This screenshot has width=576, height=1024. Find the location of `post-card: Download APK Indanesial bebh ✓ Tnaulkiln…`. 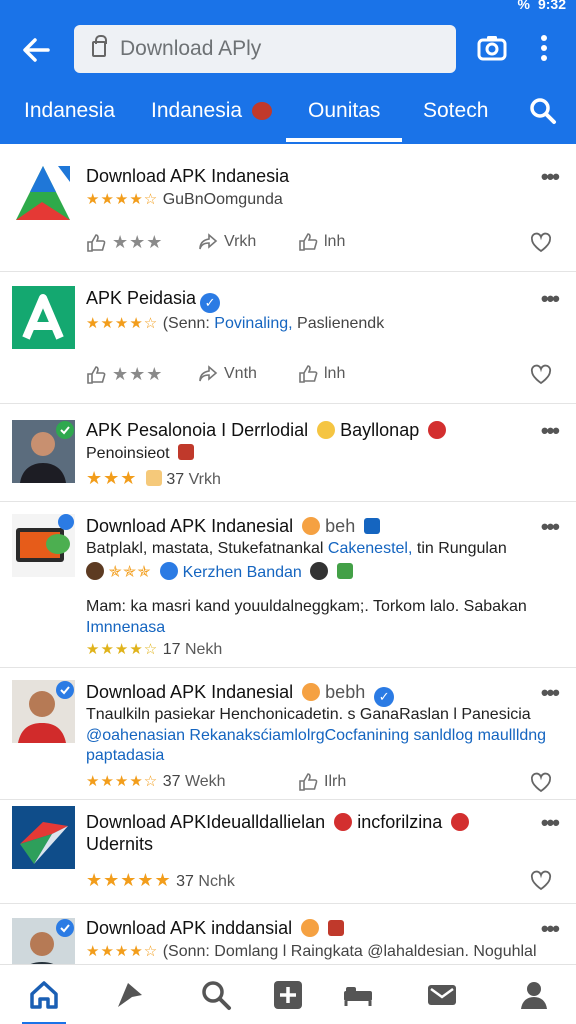

post-card: Download APK Indanesial bebh ✓ Tnaulkiln… is located at coordinates (288, 734).